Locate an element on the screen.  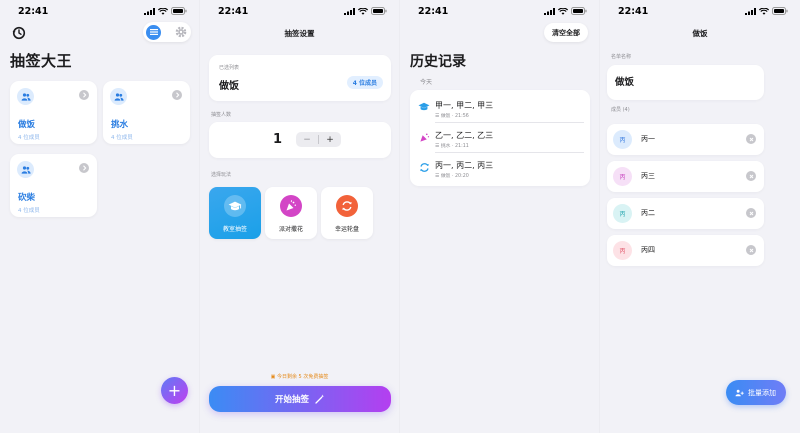
mode-label: 教室抽签 is located at coordinates (234, 229).